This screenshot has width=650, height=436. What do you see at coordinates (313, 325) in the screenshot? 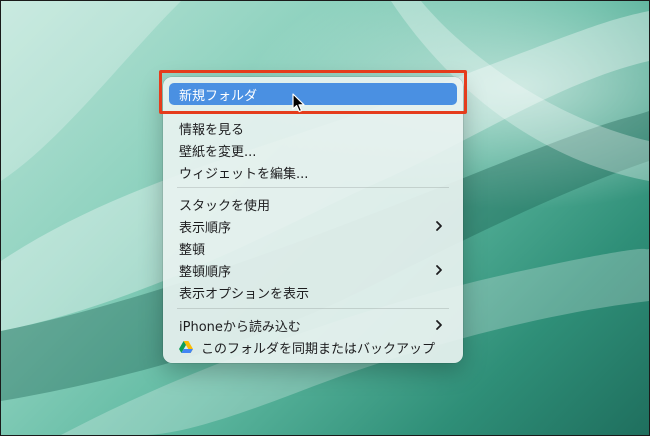
I see `menu-item-import-from-iphone: iPhoneから読み込む` at bounding box center [313, 325].